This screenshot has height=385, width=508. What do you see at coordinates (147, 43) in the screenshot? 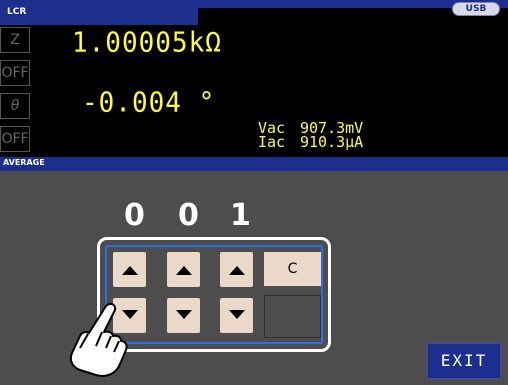
I see `z-value: 1.00005kΩ` at bounding box center [147, 43].